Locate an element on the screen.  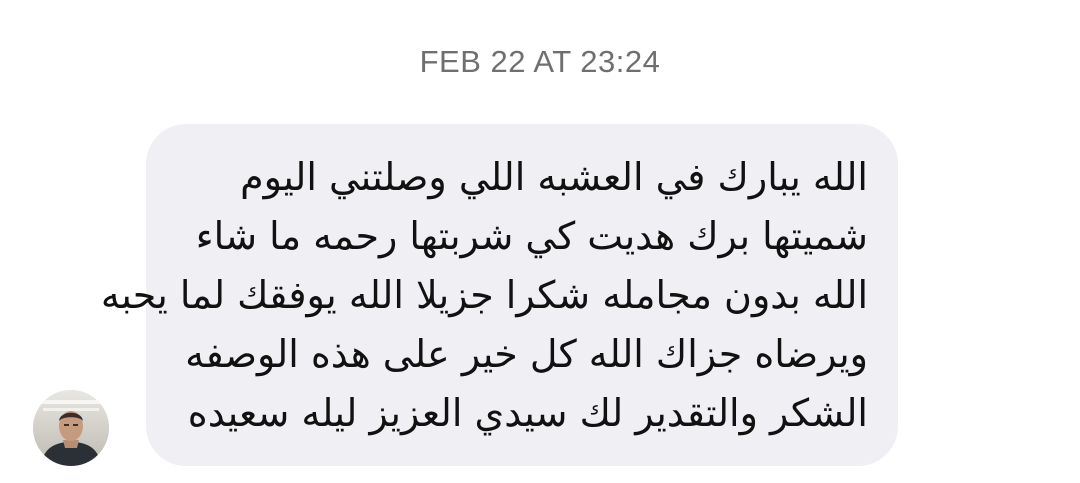
message-line: الله يبارك في العشبه اللي وصلتني اليوم is located at coordinates (554, 177).